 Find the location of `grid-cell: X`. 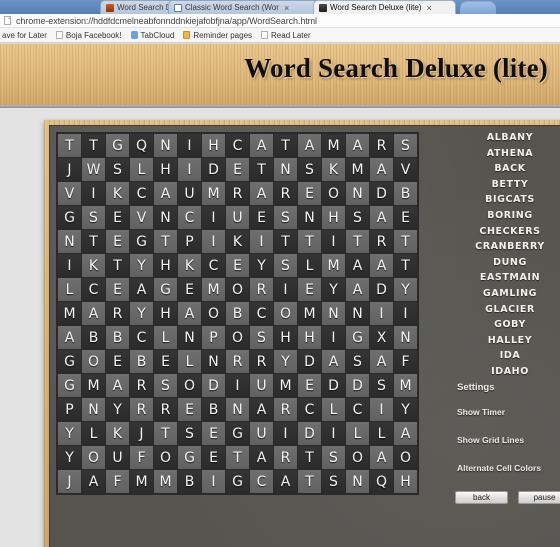

grid-cell: X is located at coordinates (381, 337).